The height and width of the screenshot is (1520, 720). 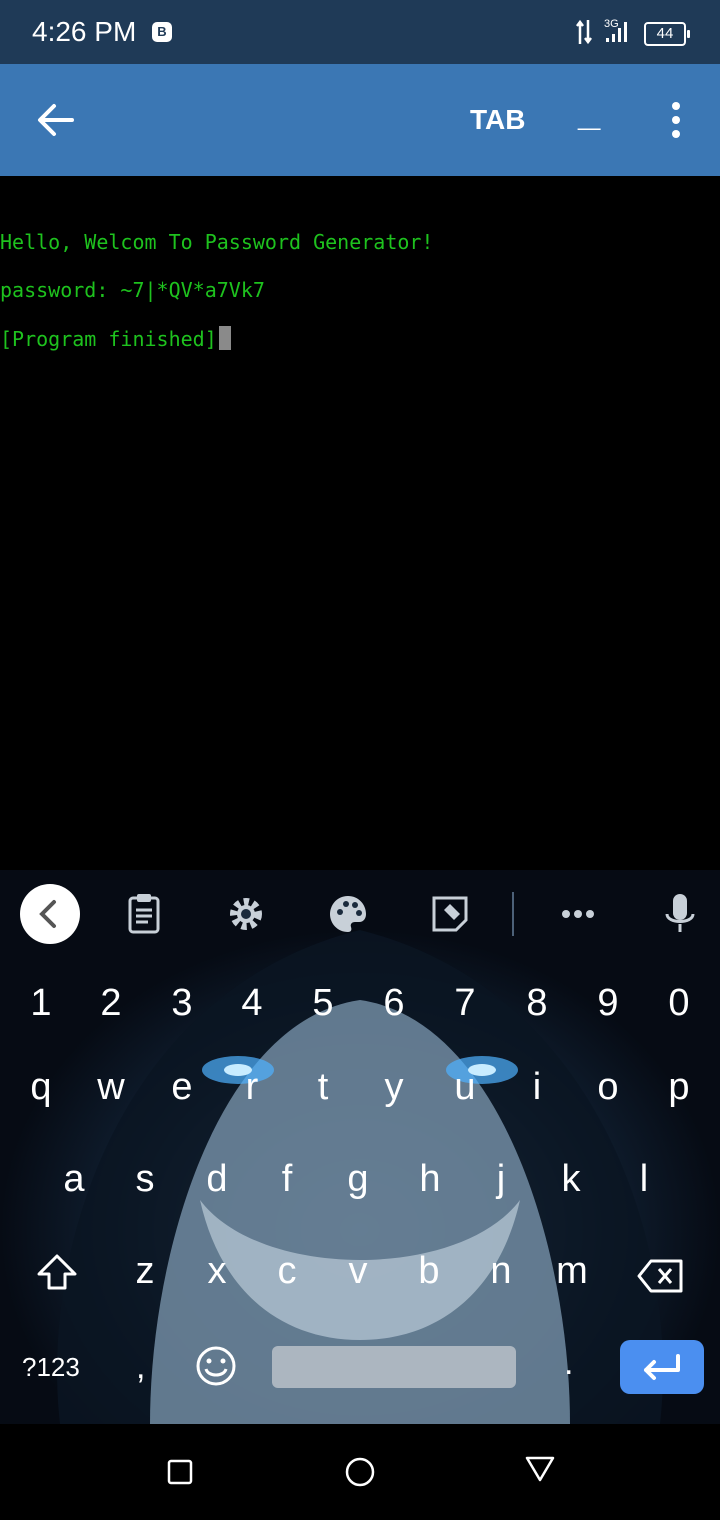 I want to click on gear-icon, so click(x=246, y=914).